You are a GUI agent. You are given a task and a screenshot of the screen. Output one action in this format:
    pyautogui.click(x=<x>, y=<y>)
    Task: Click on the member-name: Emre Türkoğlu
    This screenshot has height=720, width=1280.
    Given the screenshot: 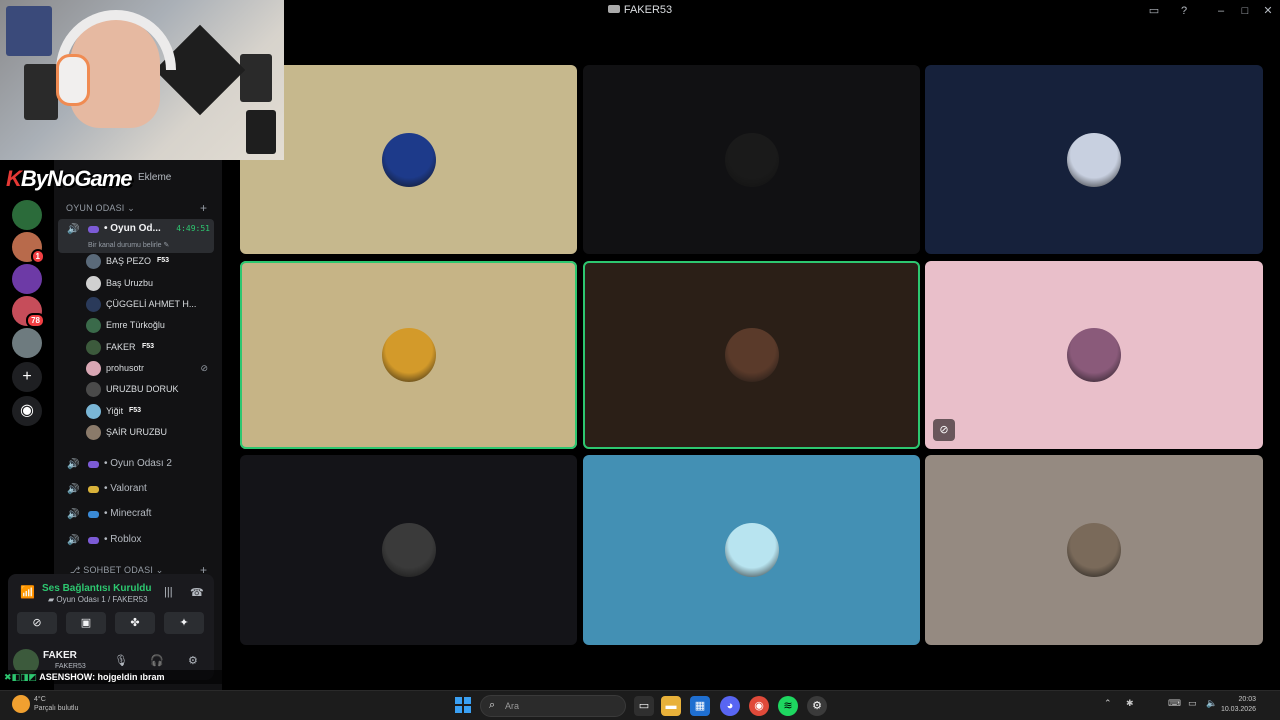 What is the action you would take?
    pyautogui.click(x=135, y=325)
    